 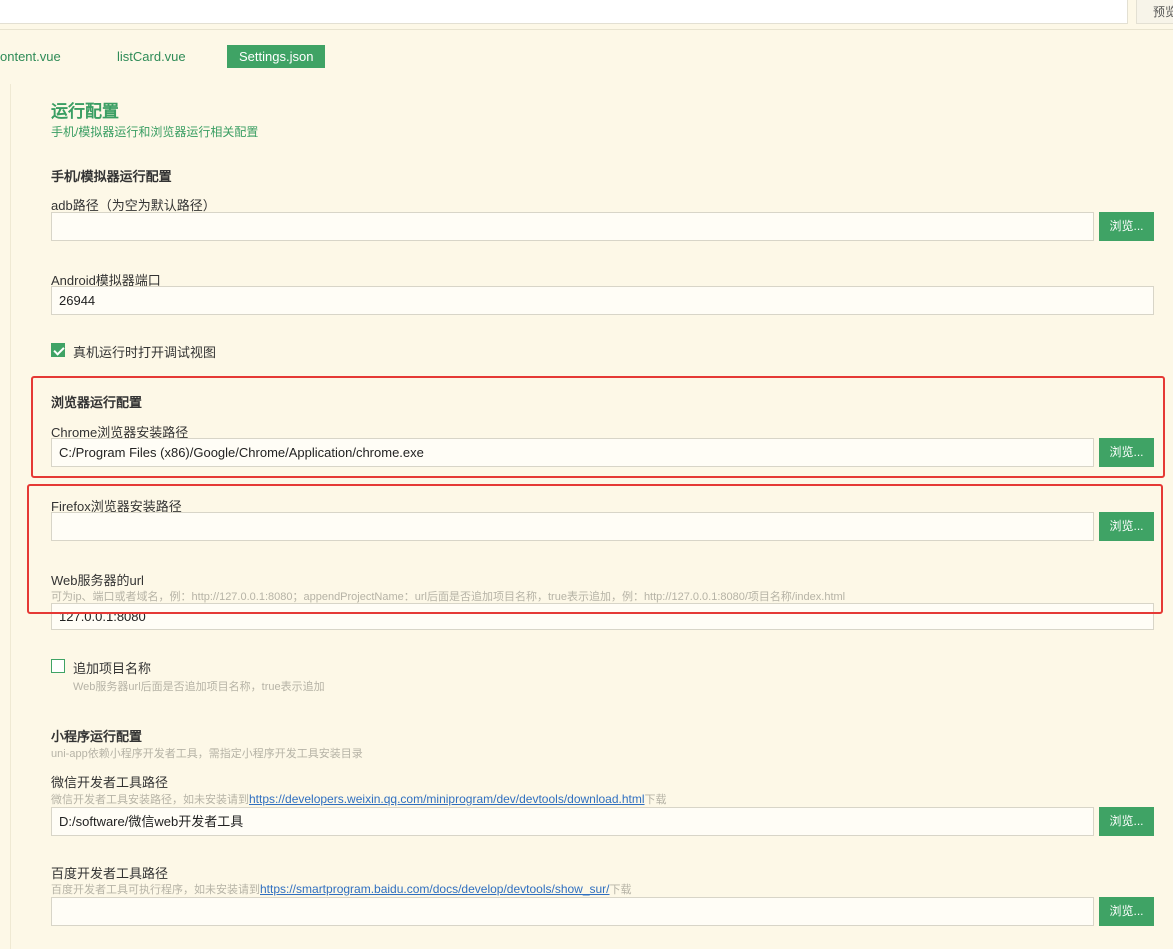 What do you see at coordinates (572, 821) in the screenshot?
I see `wechat-path-input: D:/software/微信web开发者工具` at bounding box center [572, 821].